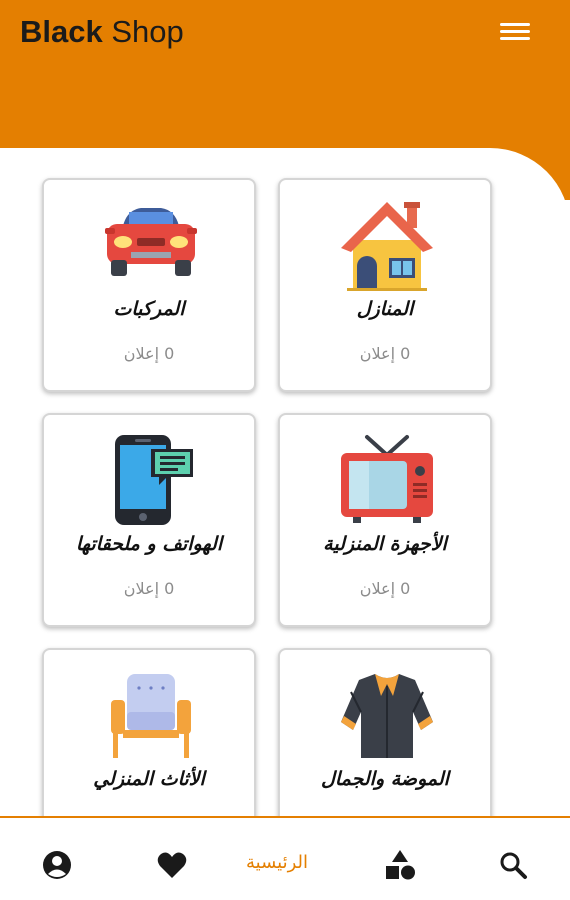  I want to click on category-card-fashion: الموضة والجمال, so click(385, 732).